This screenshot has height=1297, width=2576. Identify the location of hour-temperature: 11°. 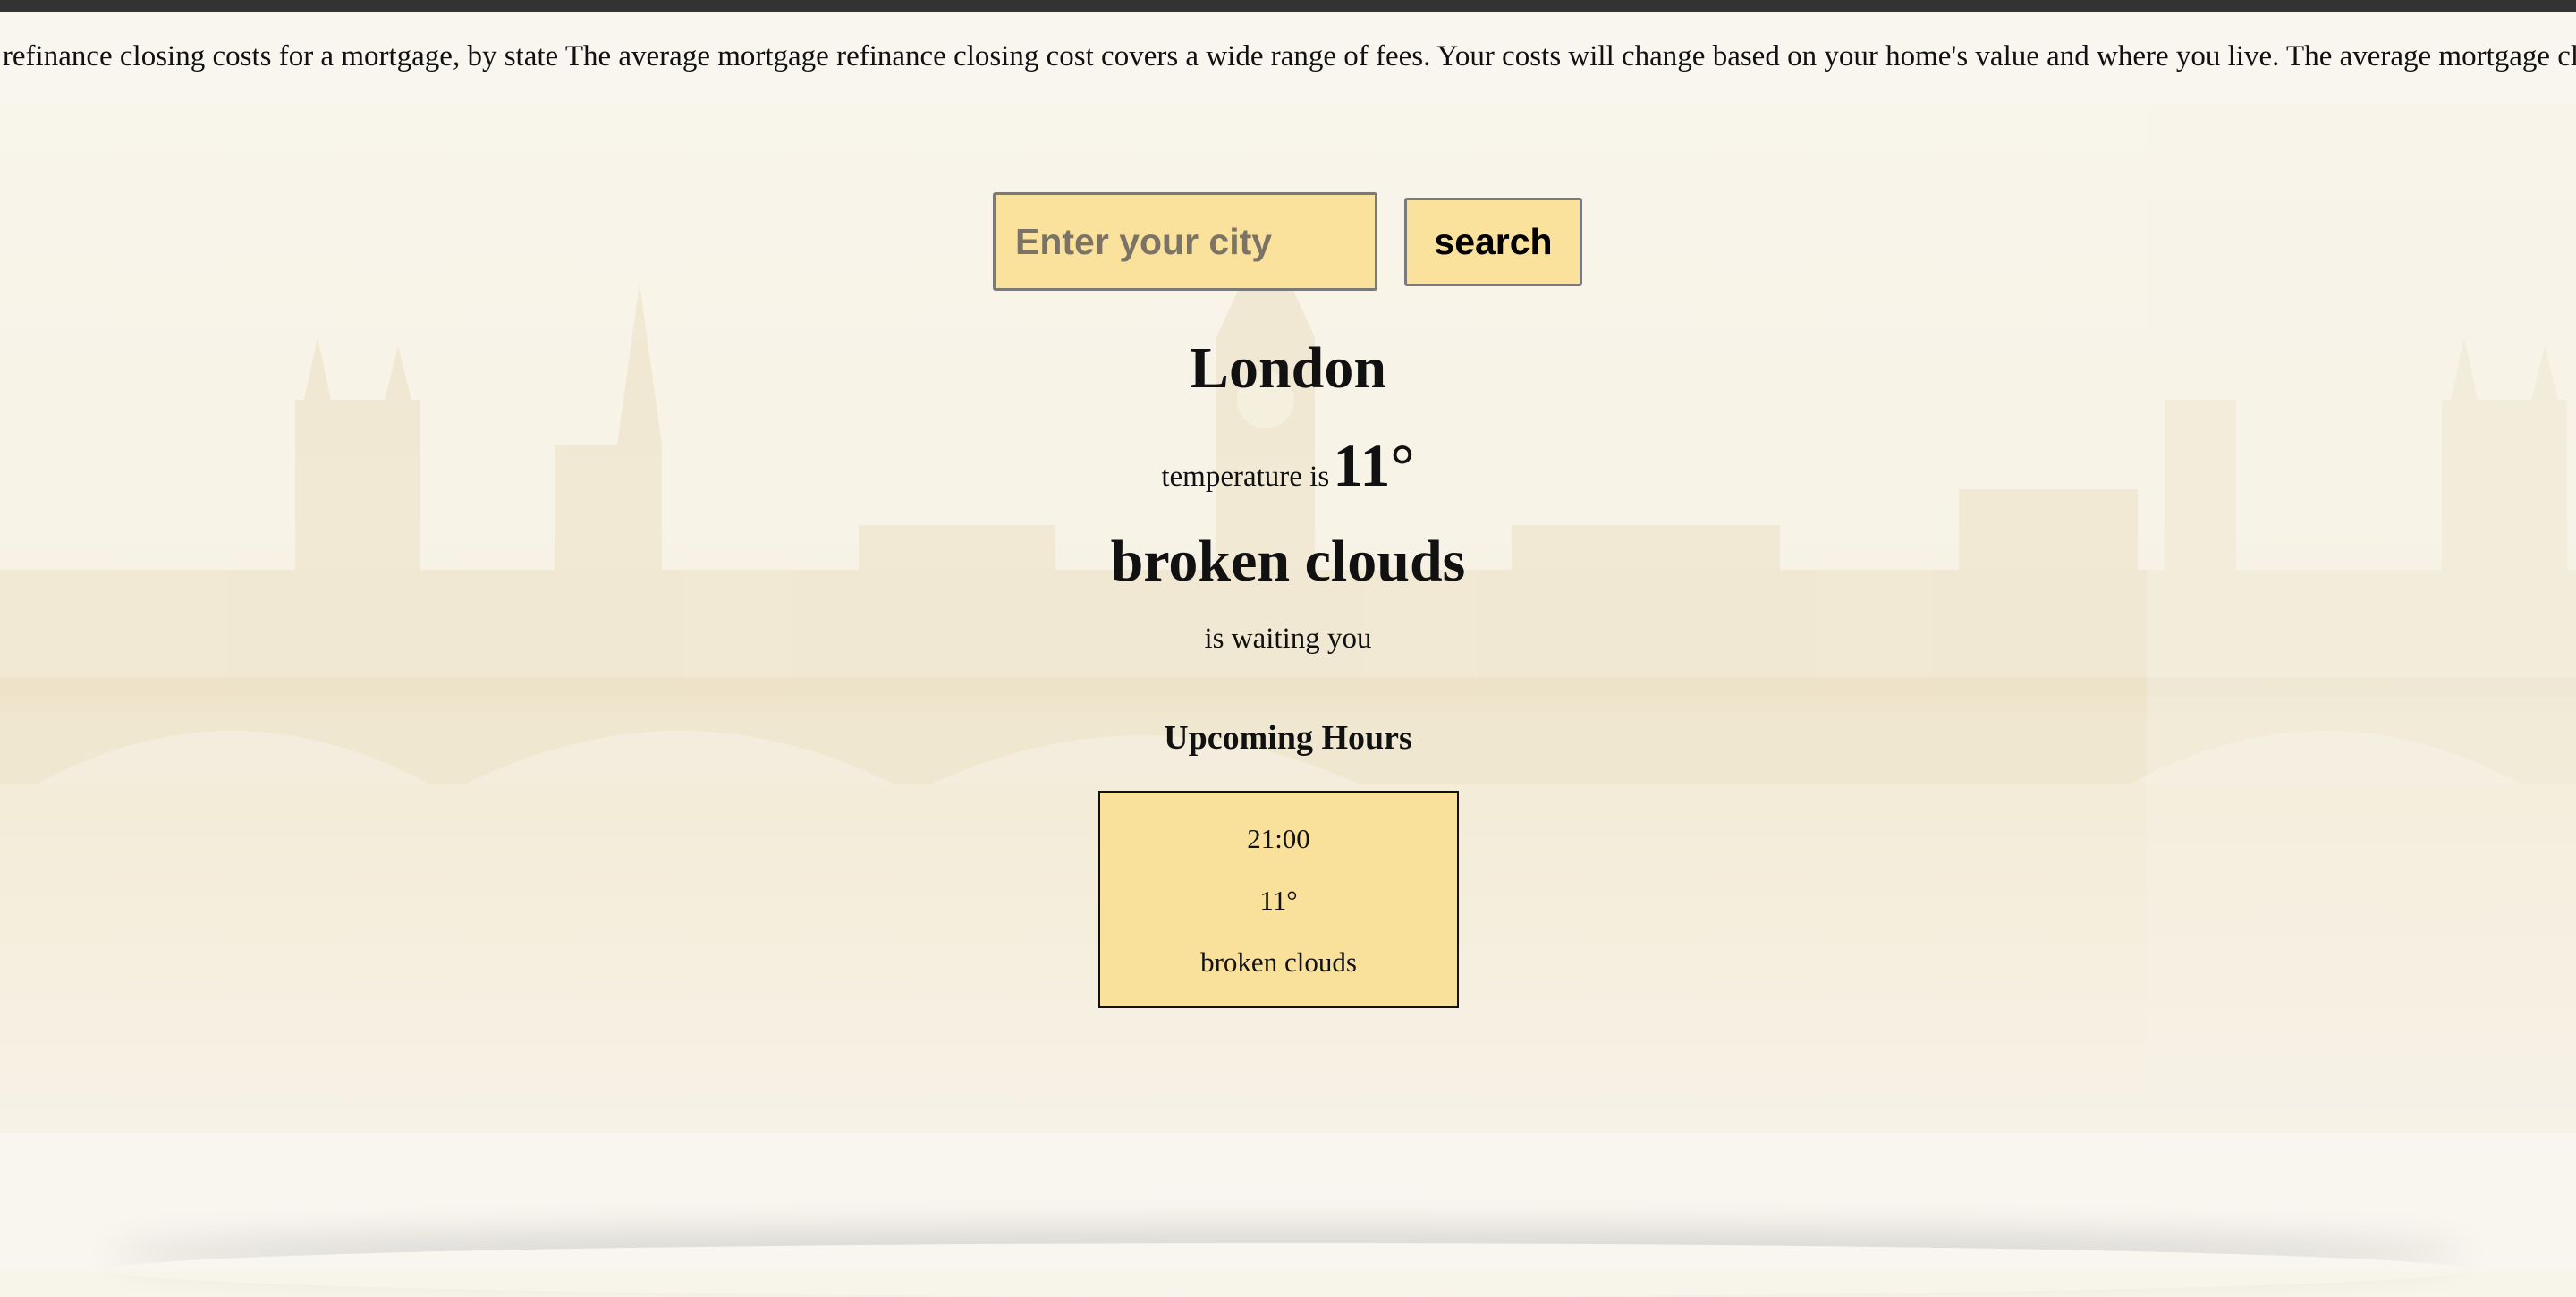
(1278, 901).